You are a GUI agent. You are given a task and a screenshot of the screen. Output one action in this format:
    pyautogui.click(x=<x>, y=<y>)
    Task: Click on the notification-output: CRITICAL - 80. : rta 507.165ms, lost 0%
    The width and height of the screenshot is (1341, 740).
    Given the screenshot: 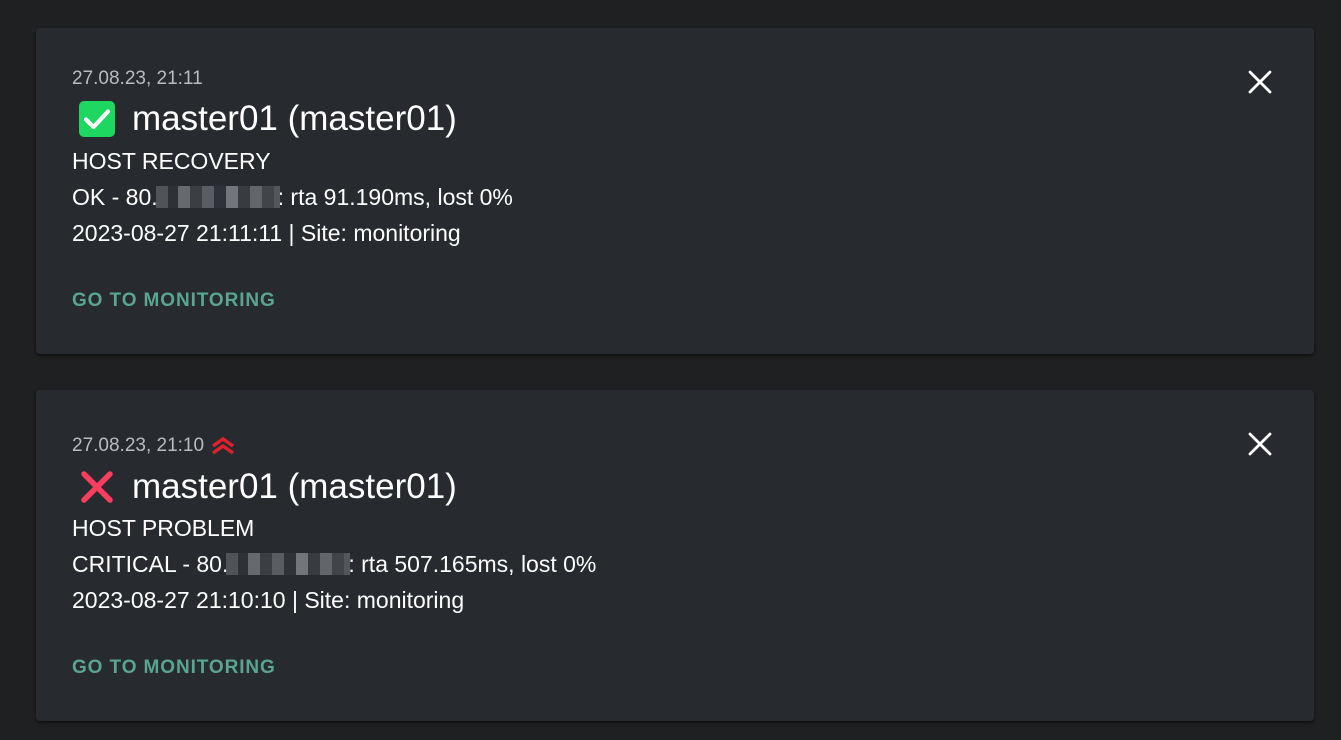 What is the action you would take?
    pyautogui.click(x=334, y=564)
    